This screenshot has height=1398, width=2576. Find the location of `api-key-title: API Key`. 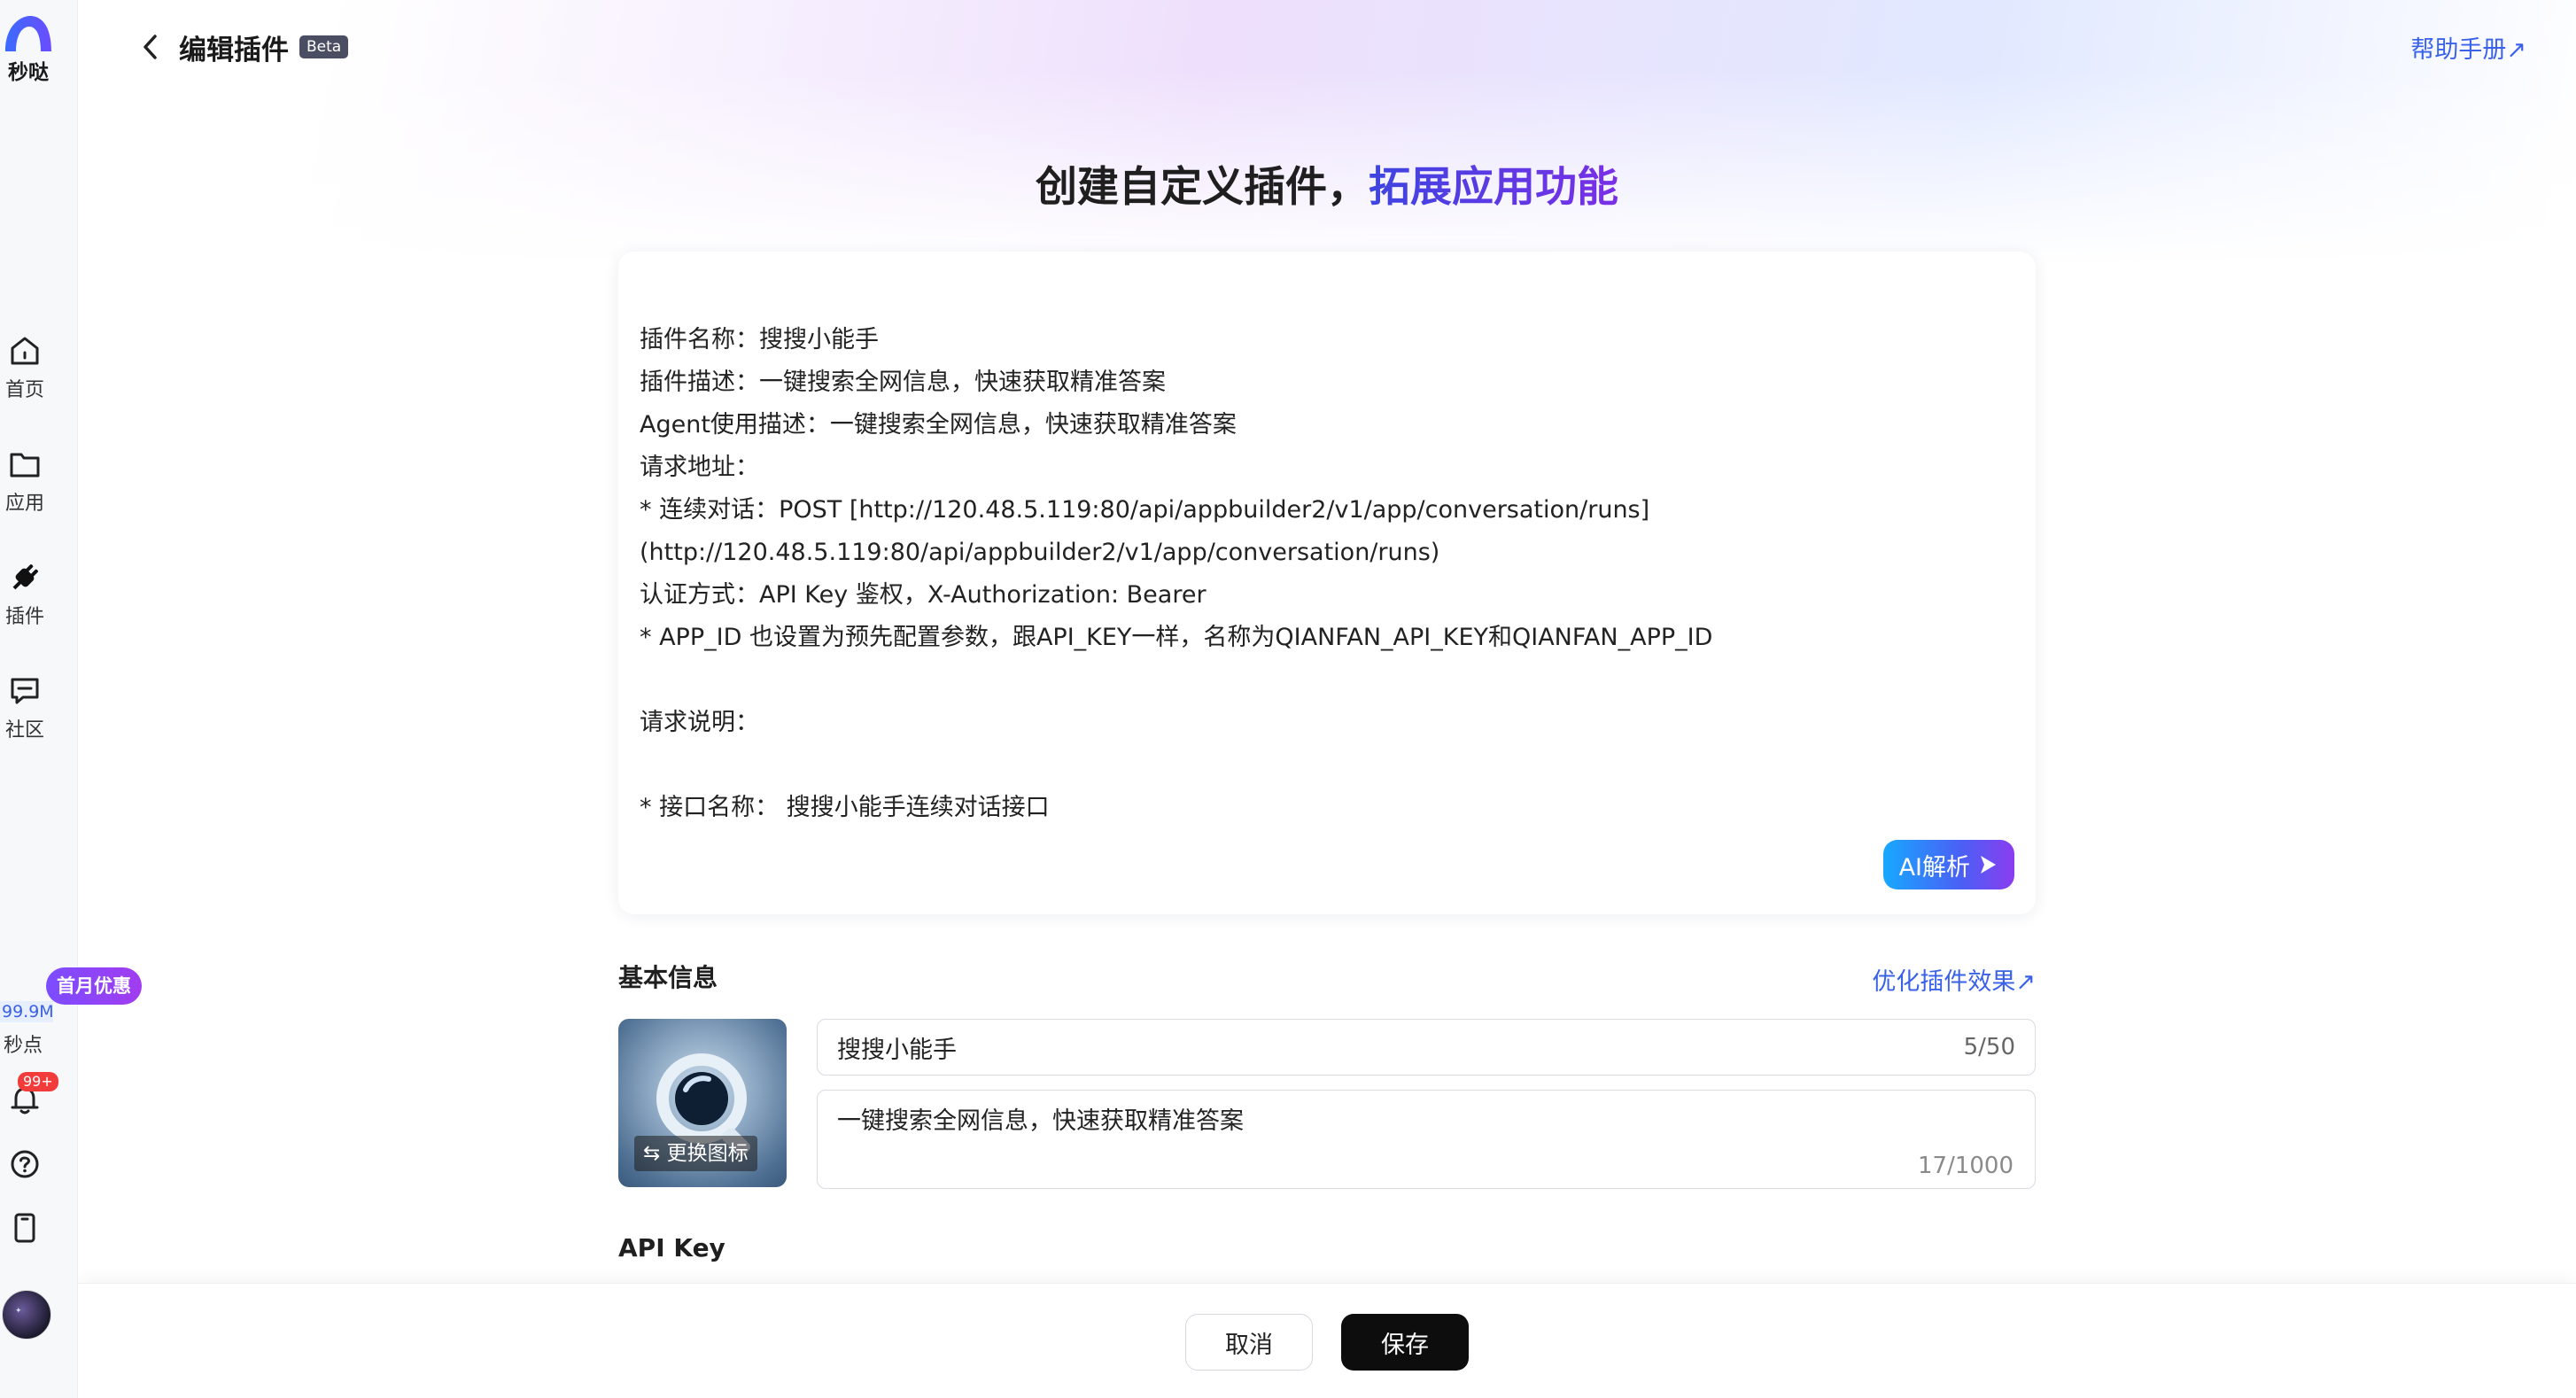

api-key-title: API Key is located at coordinates (671, 1247).